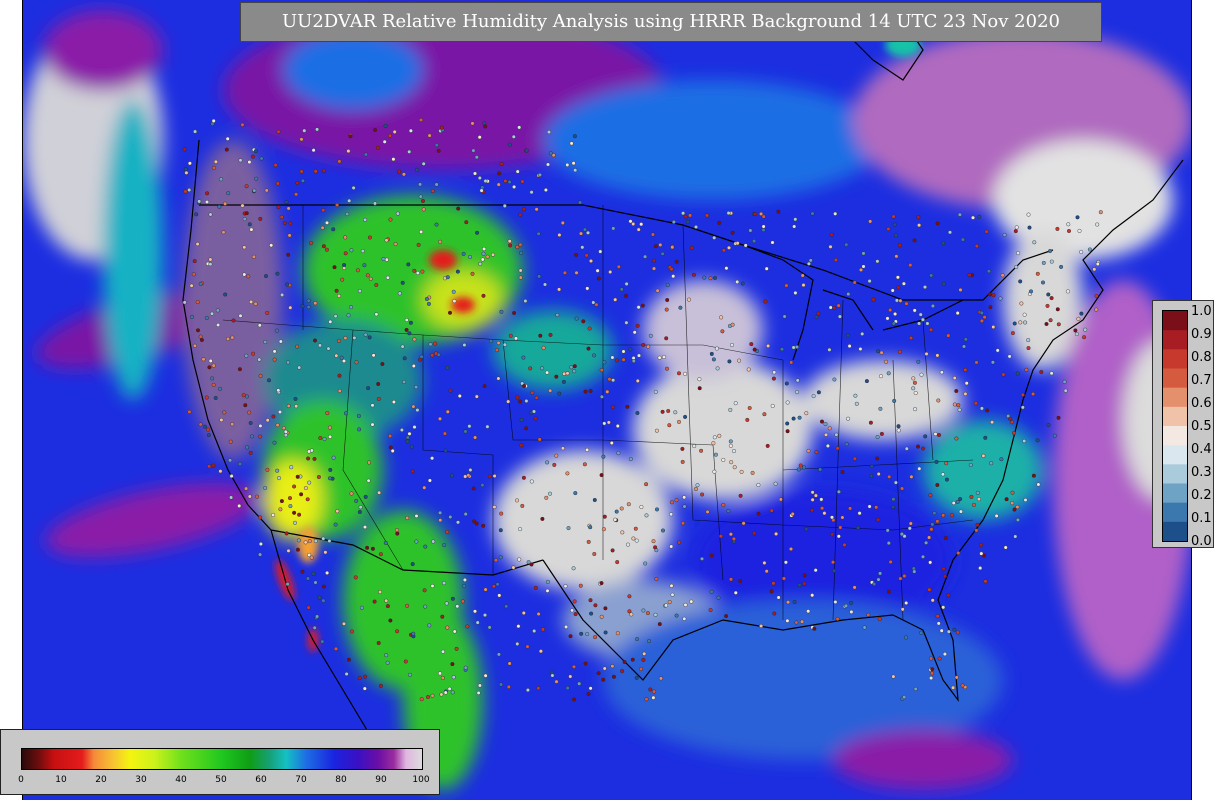 This screenshot has width=1216, height=800. Describe the element at coordinates (341, 780) in the screenshot. I see `rh-colorbar-label: 80` at that location.